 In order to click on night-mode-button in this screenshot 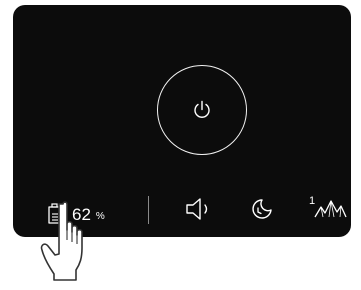, I will do `click(262, 211)`.